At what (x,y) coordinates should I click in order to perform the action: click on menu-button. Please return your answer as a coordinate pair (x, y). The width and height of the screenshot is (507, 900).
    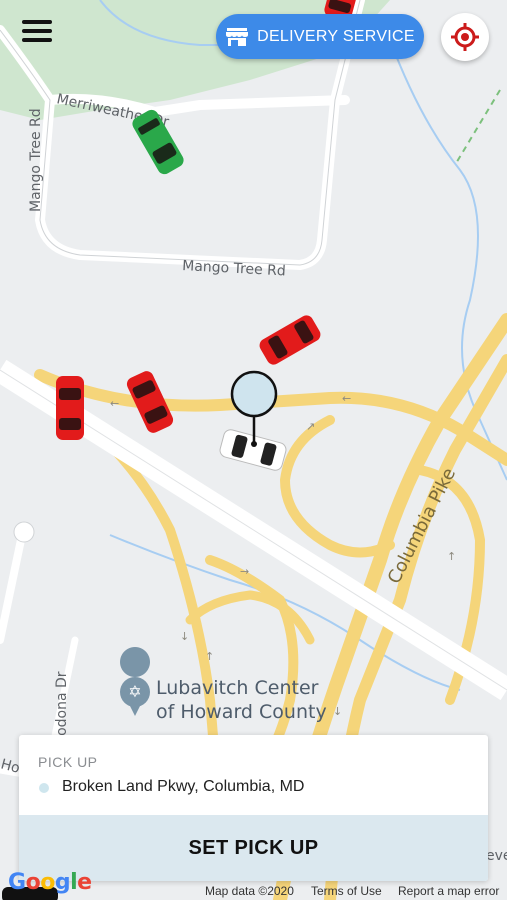
    Looking at the image, I should click on (37, 32).